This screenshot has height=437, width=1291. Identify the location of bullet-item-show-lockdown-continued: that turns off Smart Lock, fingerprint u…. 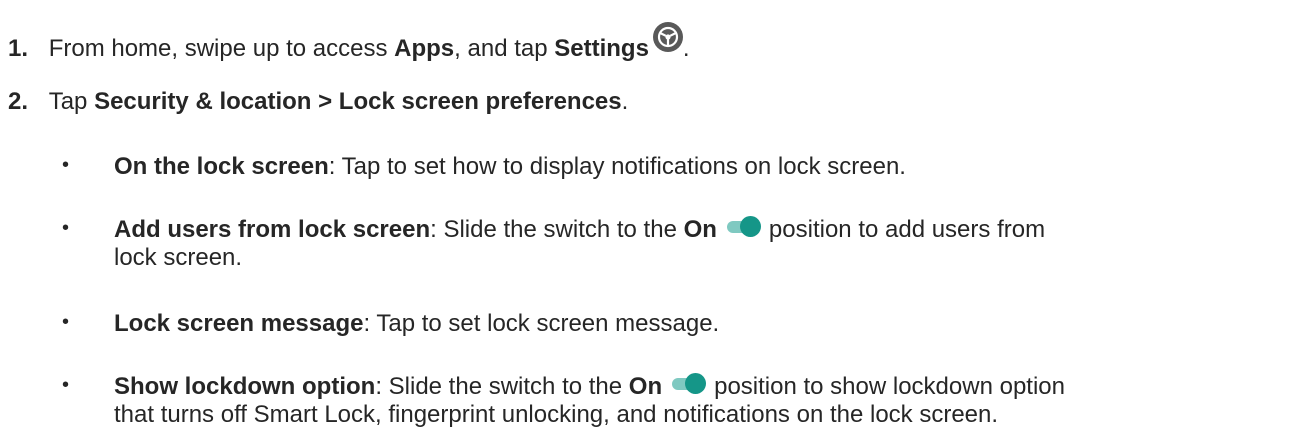
(556, 414).